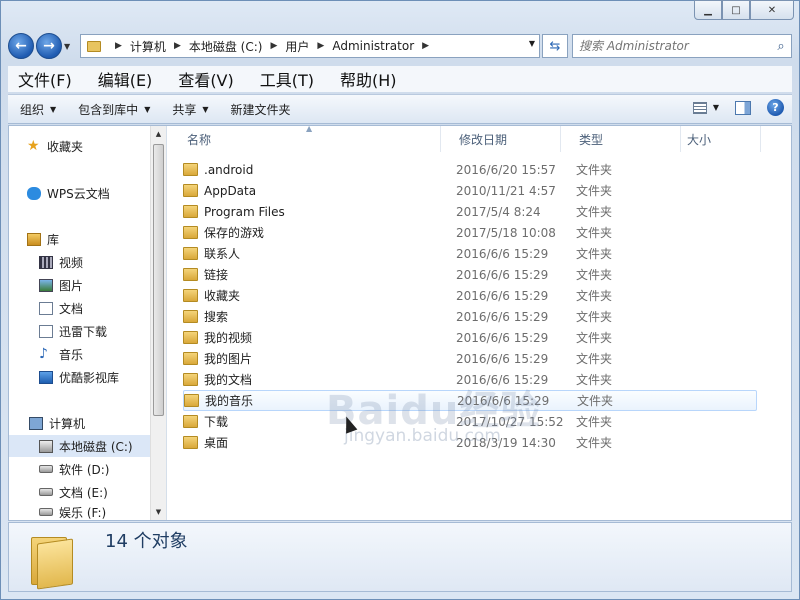  I want to click on preview-pane-icon, so click(743, 107).